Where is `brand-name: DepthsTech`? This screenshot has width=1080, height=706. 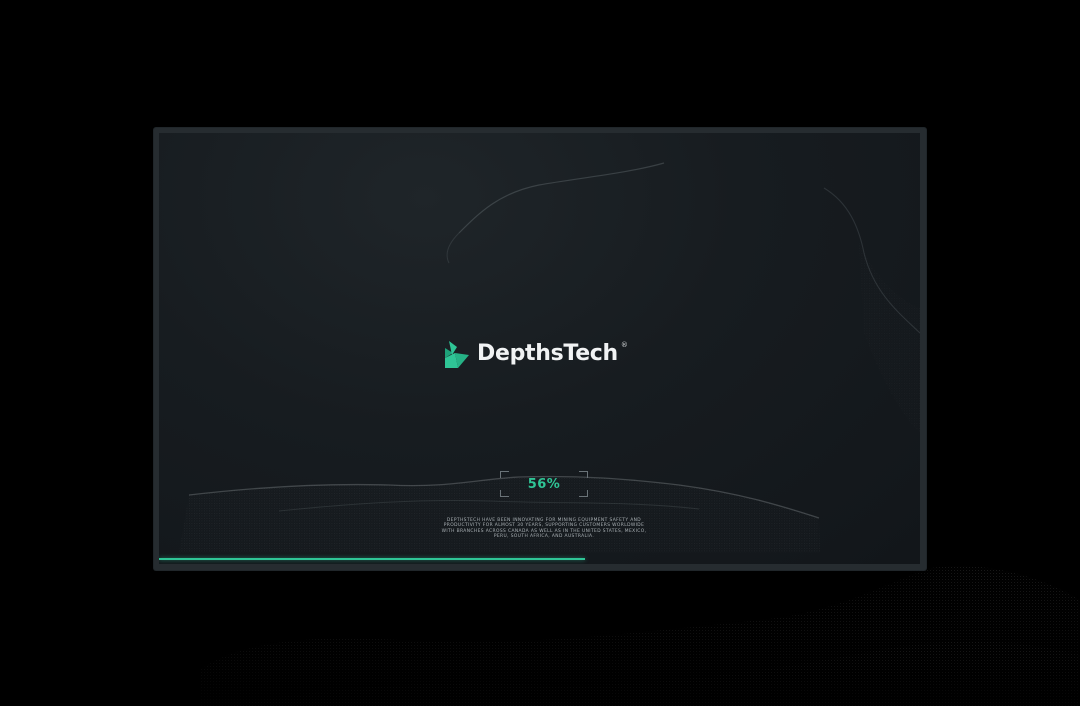
brand-name: DepthsTech is located at coordinates (547, 353).